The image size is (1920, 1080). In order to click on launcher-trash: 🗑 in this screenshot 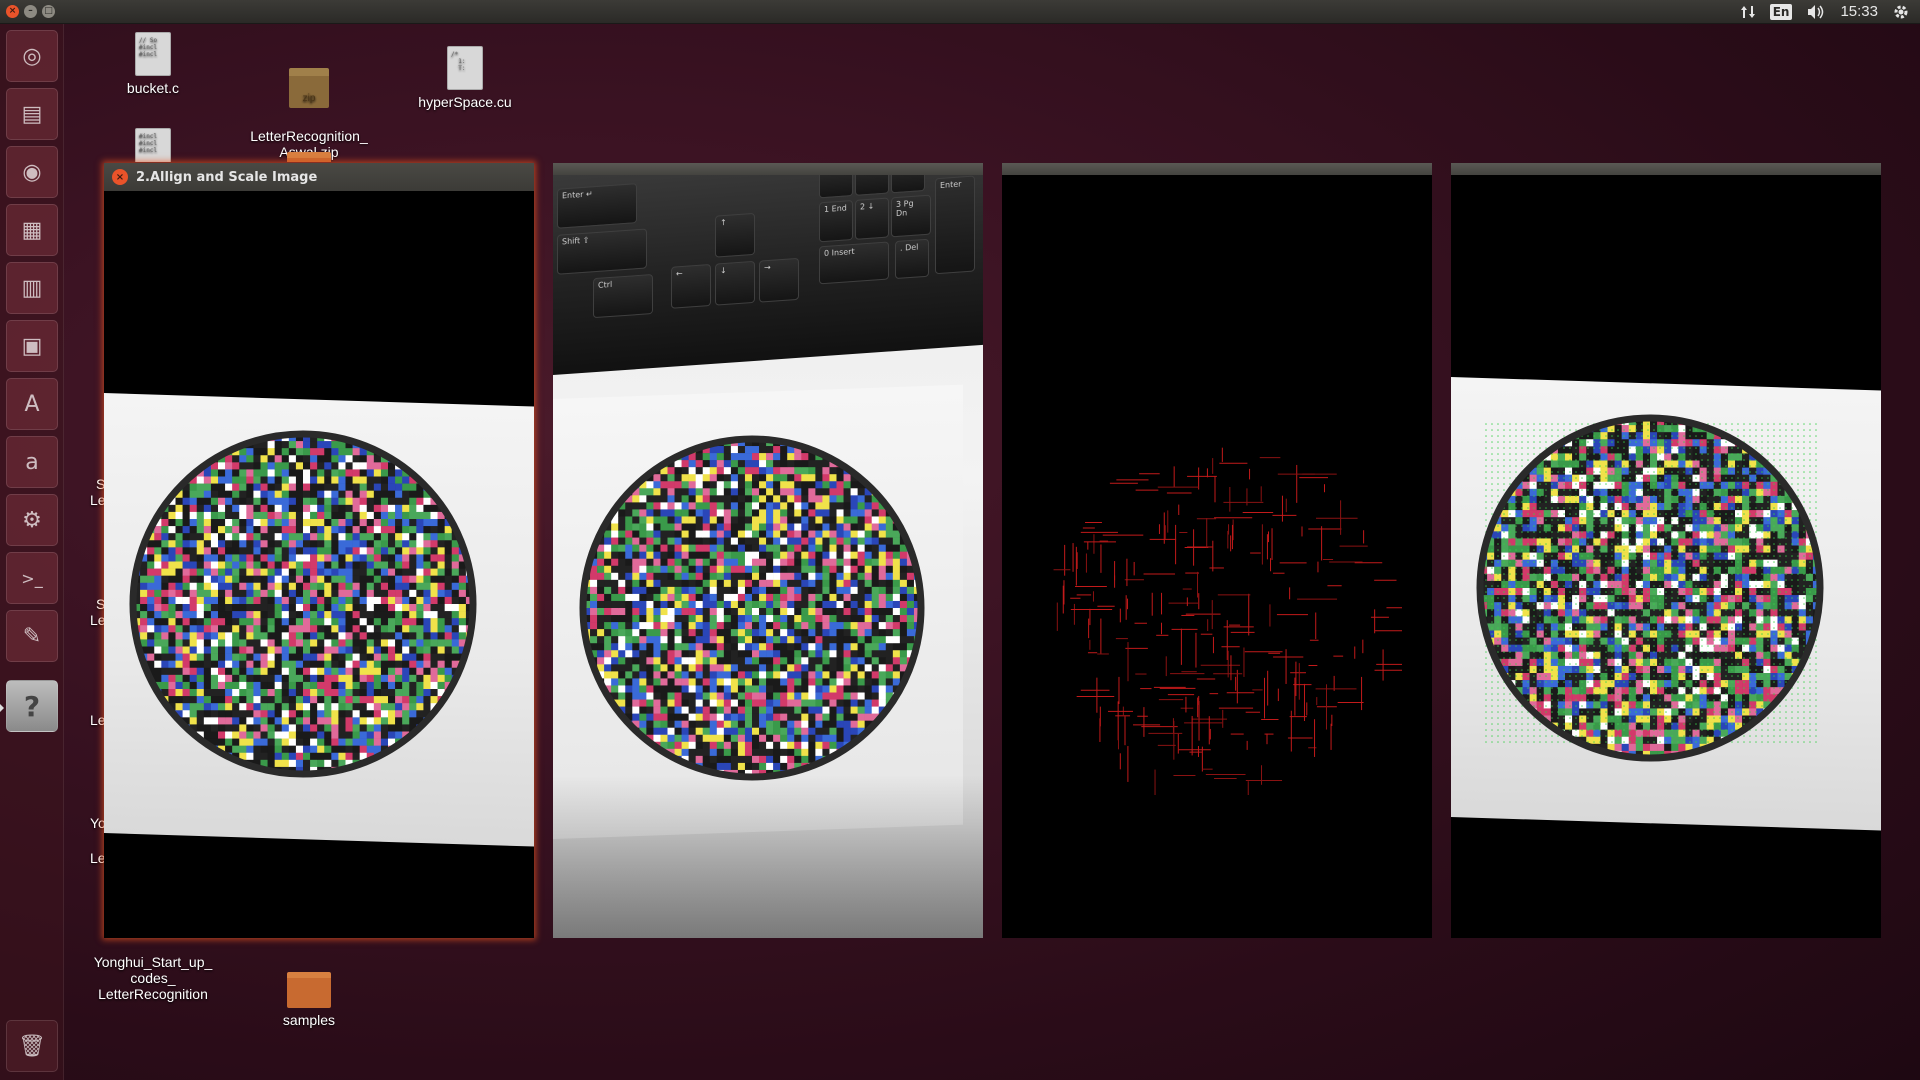, I will do `click(32, 1046)`.